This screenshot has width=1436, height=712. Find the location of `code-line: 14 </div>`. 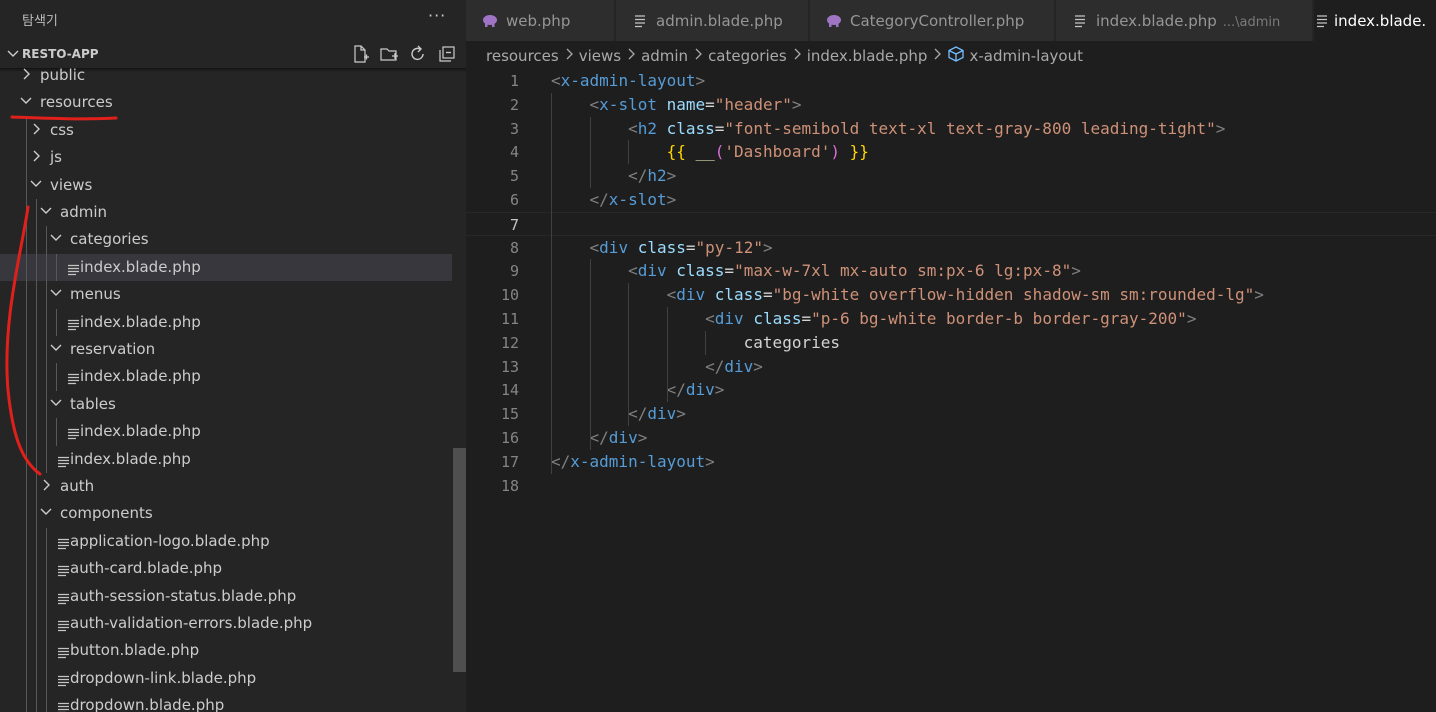

code-line: 14 </div> is located at coordinates (951, 390).